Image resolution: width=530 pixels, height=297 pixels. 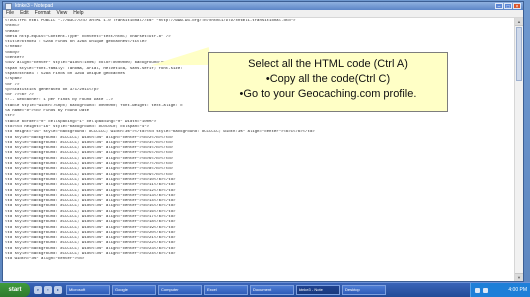 I want to click on code-line: <td width="3%" align="center"><b>, so click(x=45, y=259).